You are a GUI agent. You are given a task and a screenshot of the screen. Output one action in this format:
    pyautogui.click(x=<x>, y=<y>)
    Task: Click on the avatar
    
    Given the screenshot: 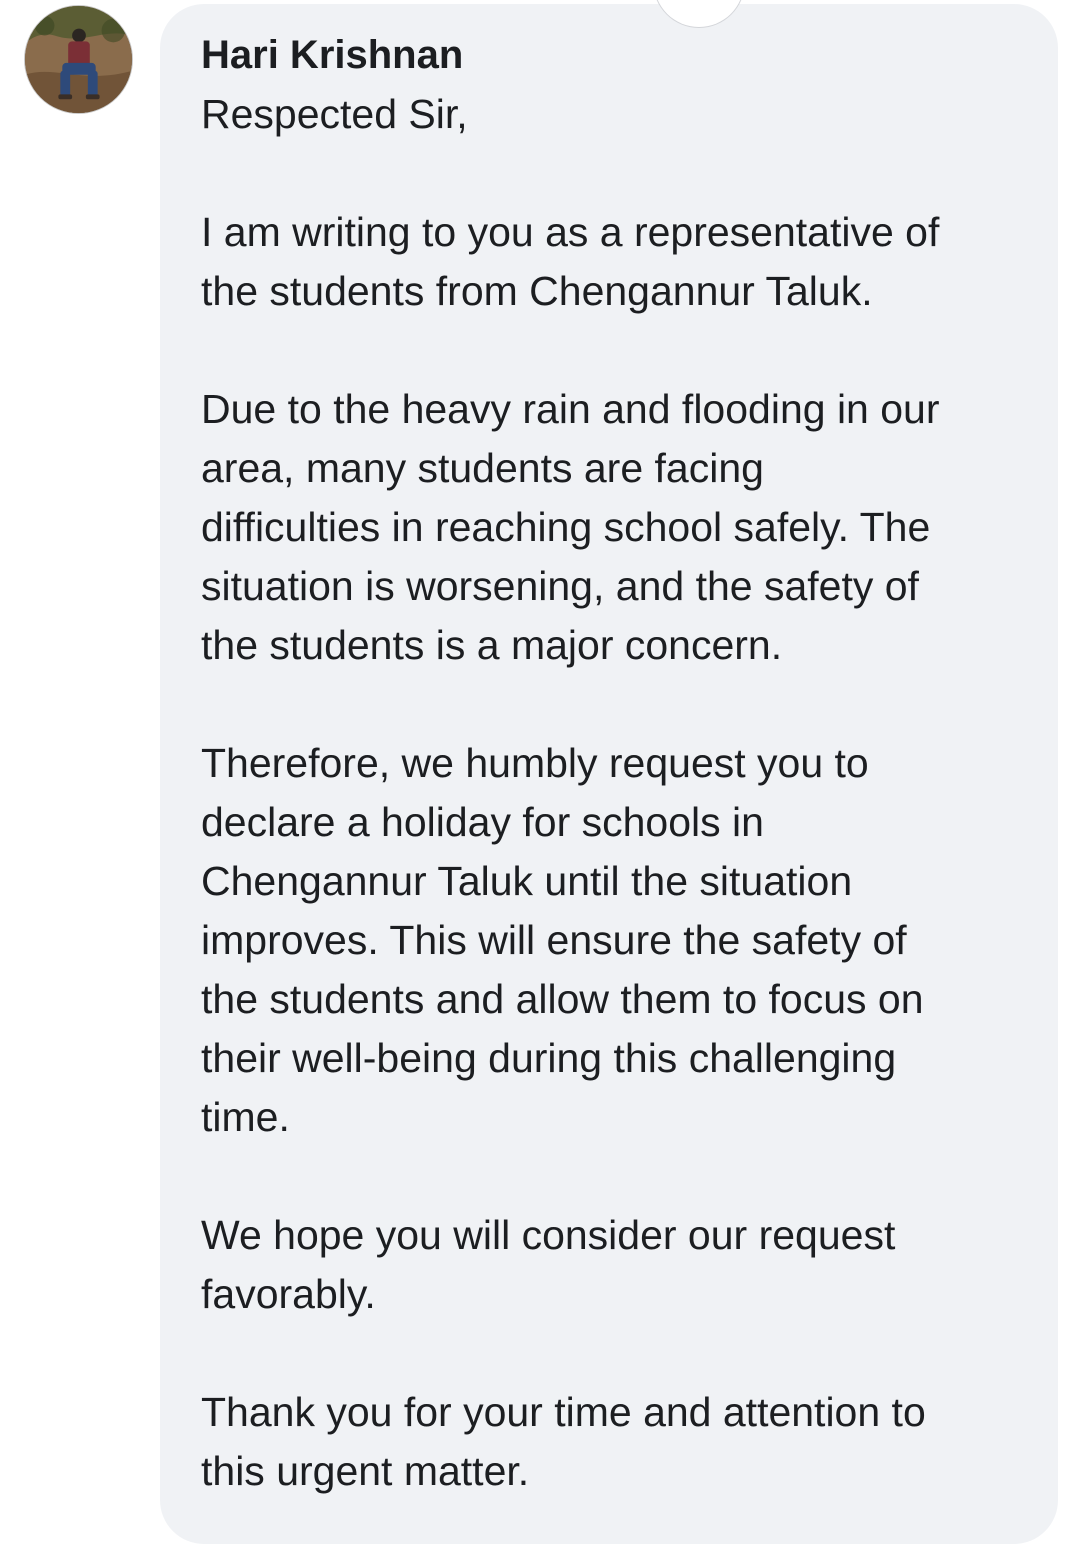 What is the action you would take?
    pyautogui.click(x=78, y=59)
    